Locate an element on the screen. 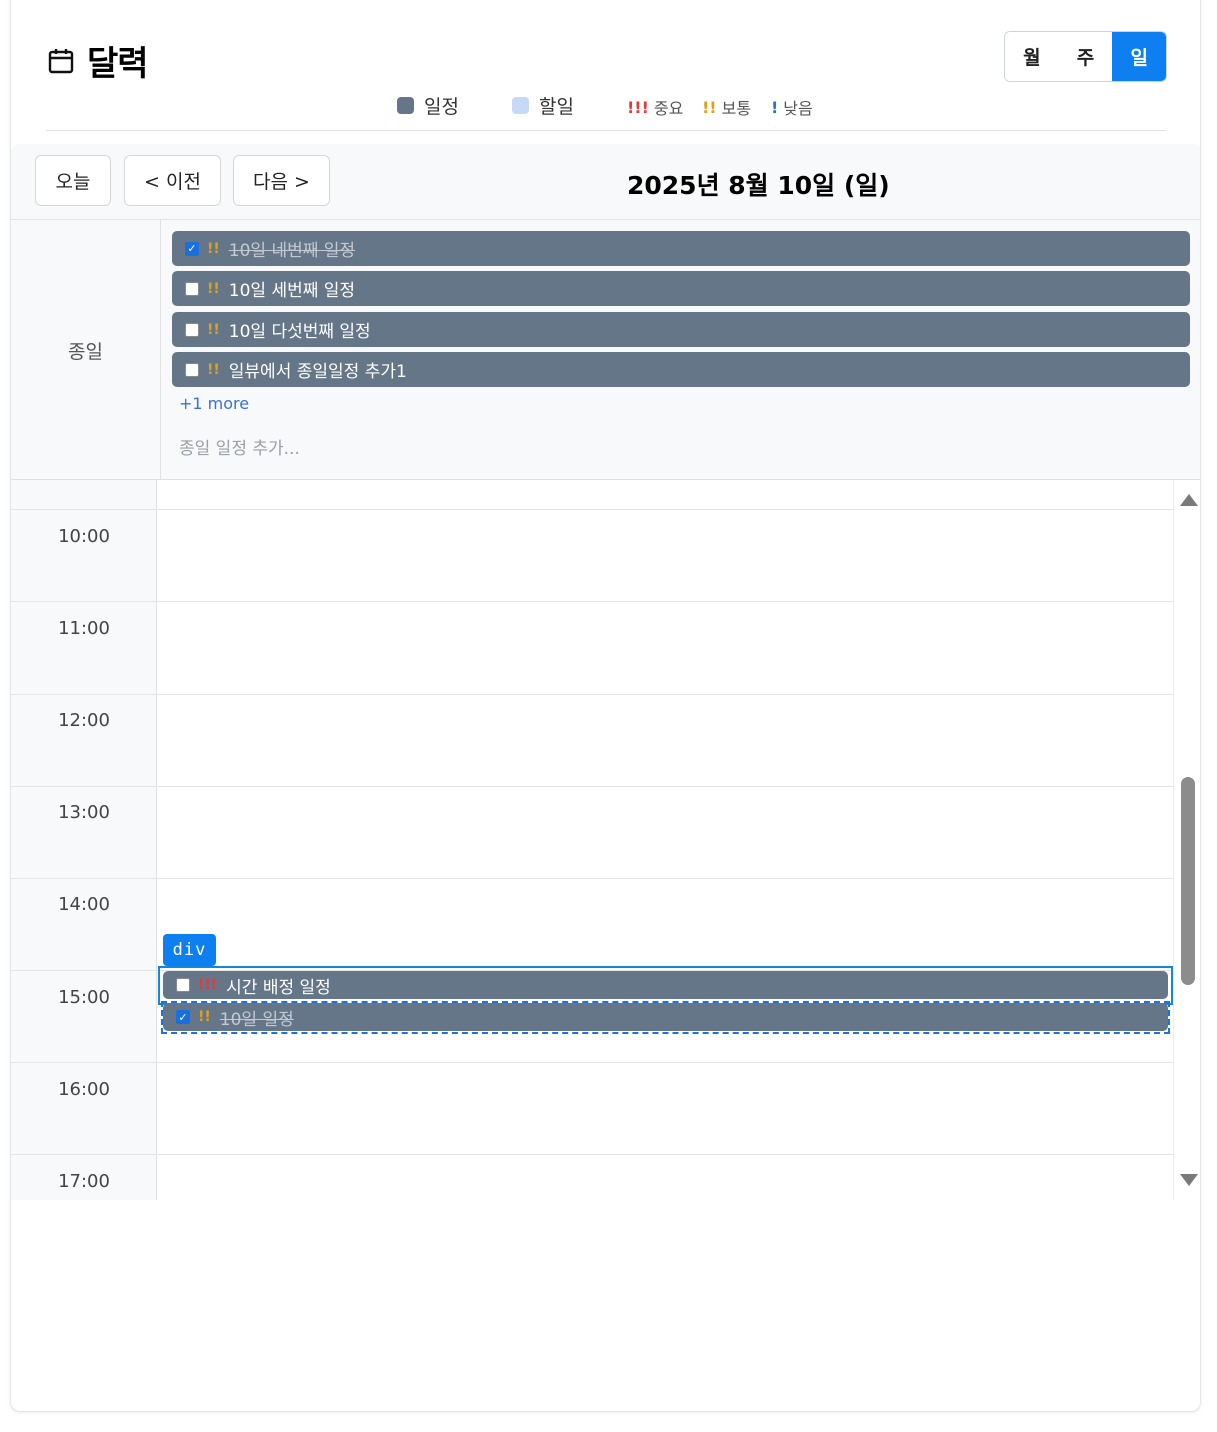 This screenshot has width=1217, height=1432. allday-event: !! 10일 세번째 일정 is located at coordinates (681, 288).